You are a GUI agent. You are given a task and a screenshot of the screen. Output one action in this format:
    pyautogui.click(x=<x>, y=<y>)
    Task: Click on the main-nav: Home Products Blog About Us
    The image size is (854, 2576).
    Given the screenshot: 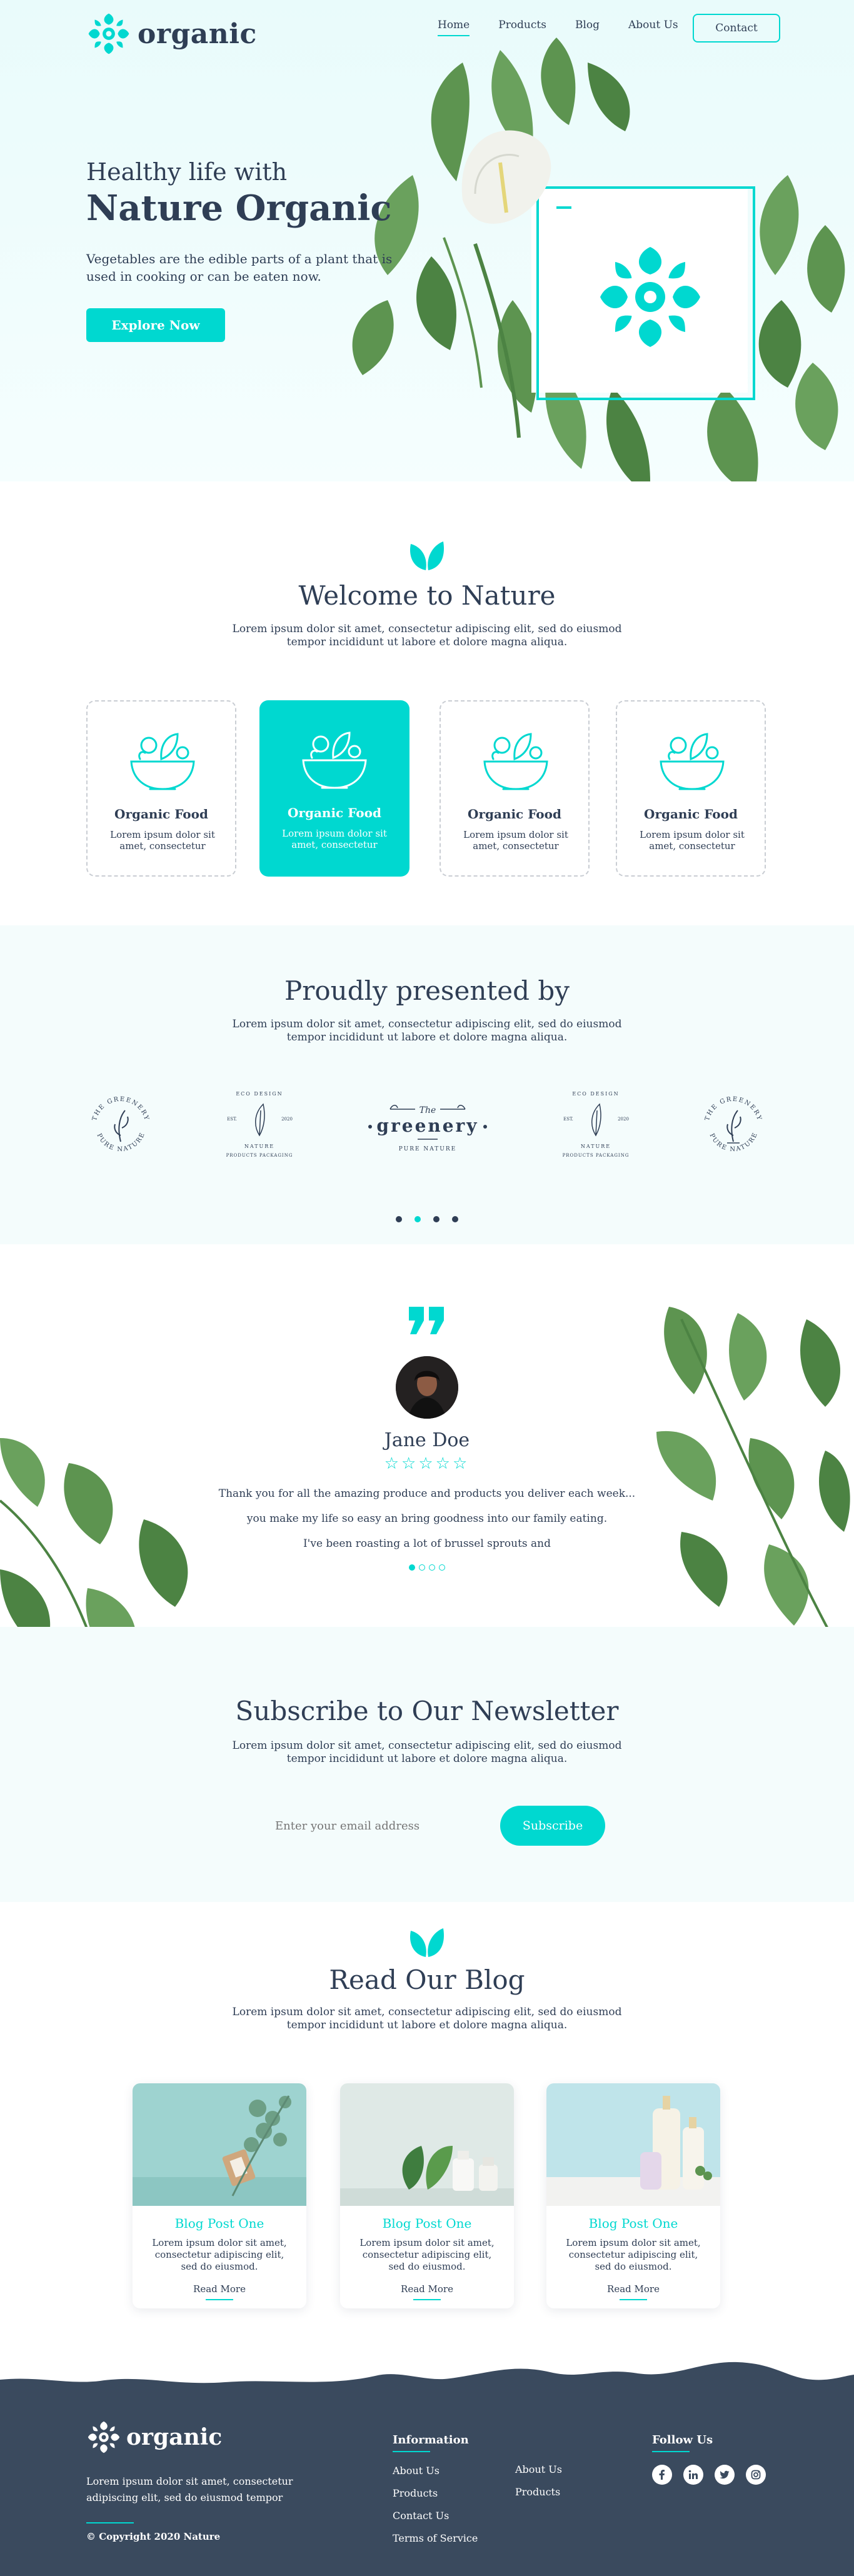 What is the action you would take?
    pyautogui.click(x=558, y=27)
    